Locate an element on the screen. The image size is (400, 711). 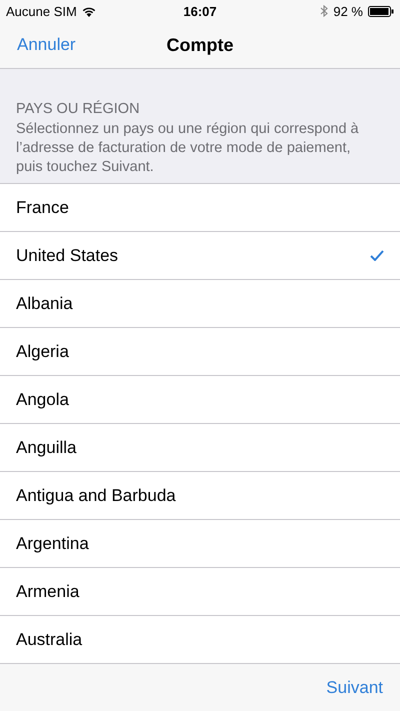
section-header: PAYS OU RÉGION is located at coordinates (78, 109).